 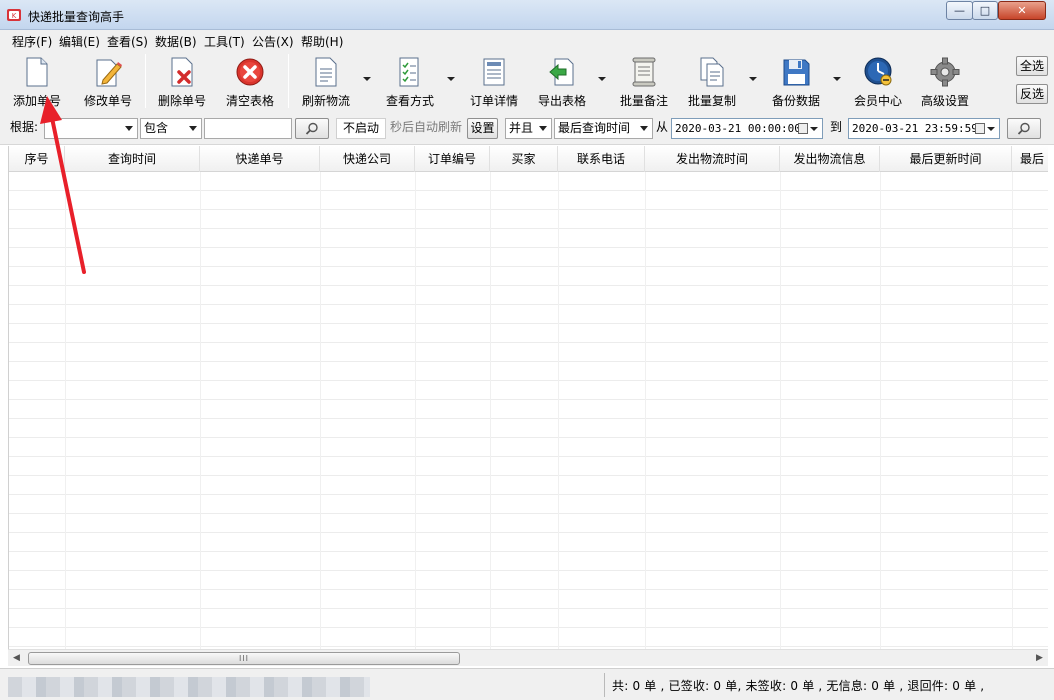 What do you see at coordinates (644, 72) in the screenshot?
I see `note-icon` at bounding box center [644, 72].